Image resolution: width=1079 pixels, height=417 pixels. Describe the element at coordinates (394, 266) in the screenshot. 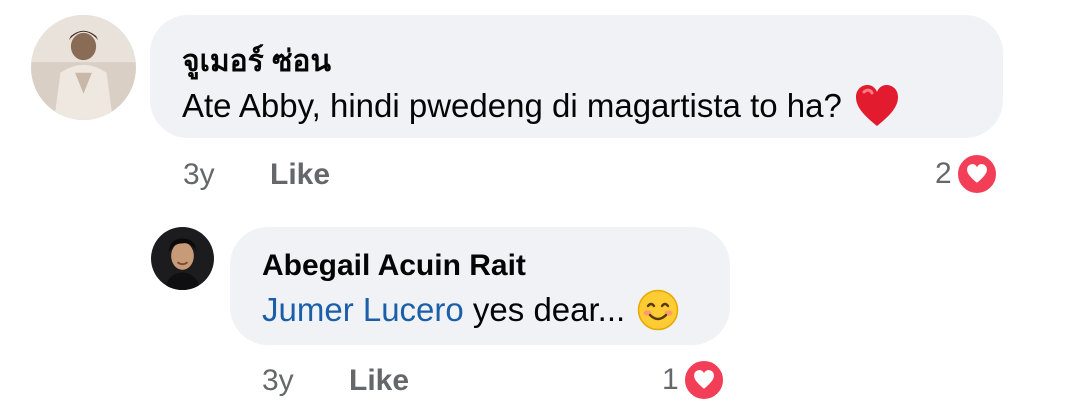

I see `reply-author: Abegail Acuin Rait` at that location.